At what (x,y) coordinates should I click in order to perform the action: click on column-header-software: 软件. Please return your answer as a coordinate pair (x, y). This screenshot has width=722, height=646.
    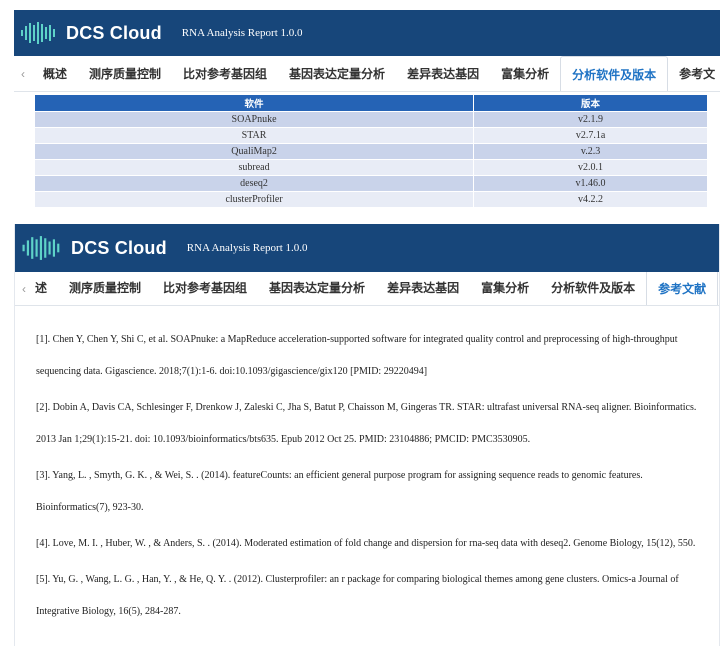
    Looking at the image, I should click on (254, 103).